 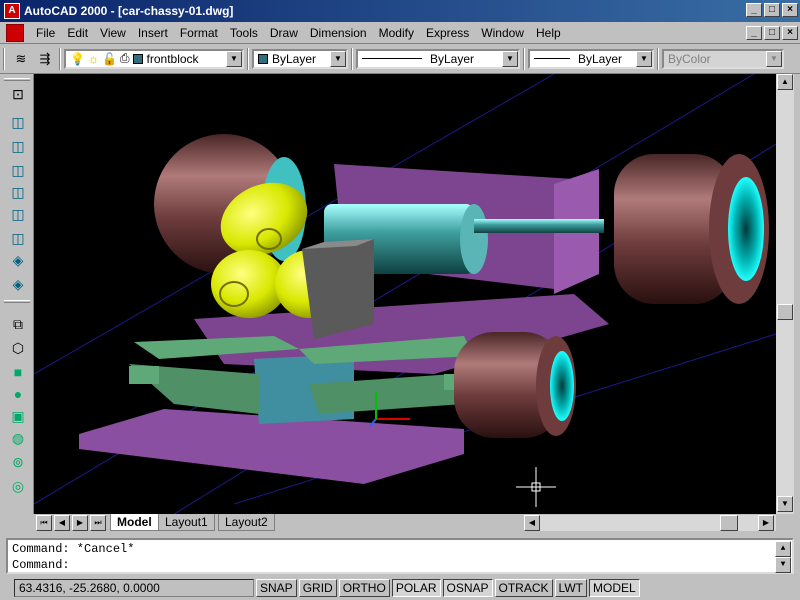 What do you see at coordinates (62, 523) in the screenshot?
I see `prev-tab-button: ◀` at bounding box center [62, 523].